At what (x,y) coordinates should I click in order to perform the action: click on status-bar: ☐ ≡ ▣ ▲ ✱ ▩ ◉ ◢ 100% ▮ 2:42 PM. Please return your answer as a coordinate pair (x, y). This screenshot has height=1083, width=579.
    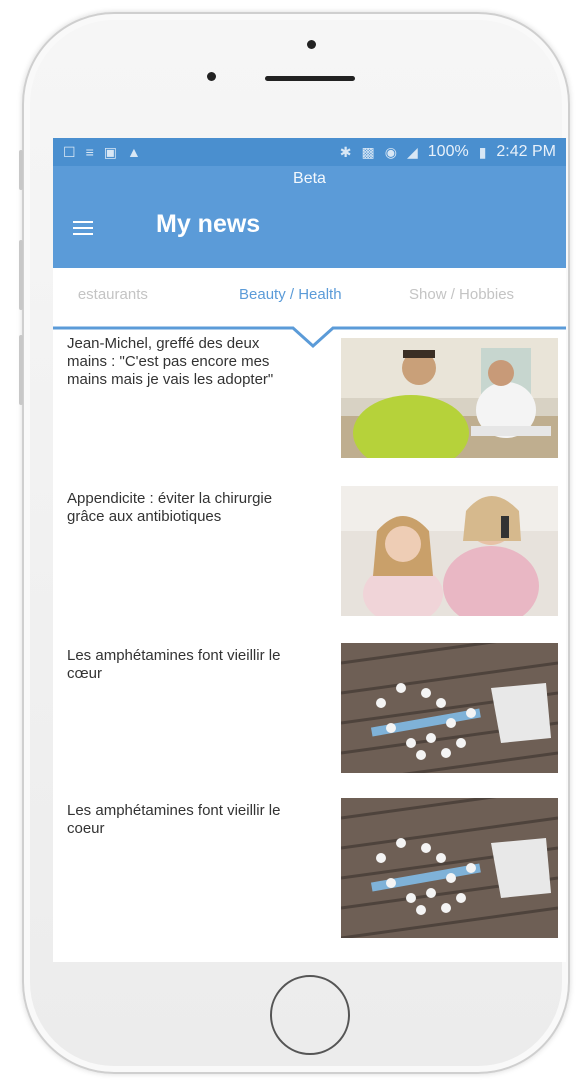
    Looking at the image, I should click on (309, 152).